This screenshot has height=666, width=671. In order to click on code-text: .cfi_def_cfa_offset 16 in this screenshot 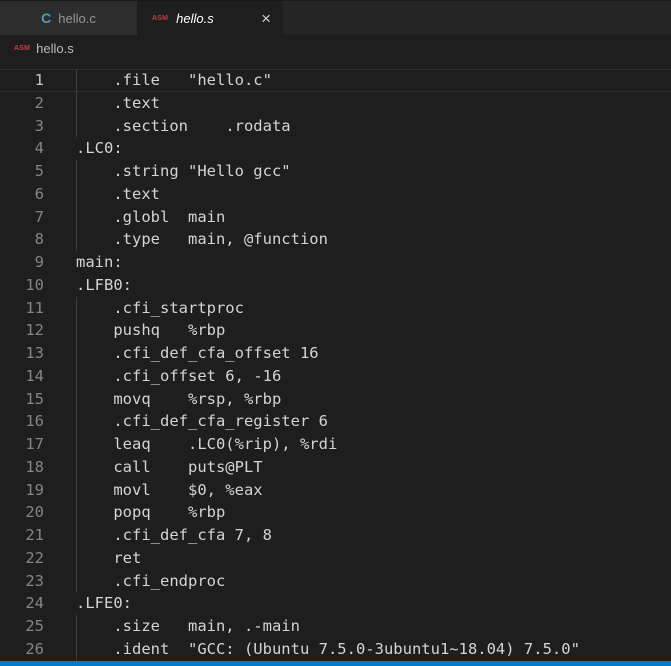, I will do `click(197, 353)`.